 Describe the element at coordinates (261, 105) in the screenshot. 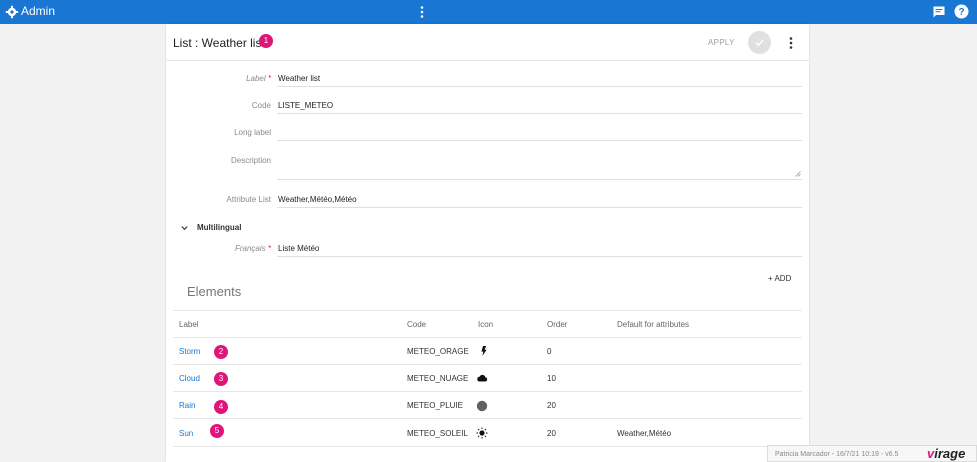

I see `code-field-label: Code` at that location.